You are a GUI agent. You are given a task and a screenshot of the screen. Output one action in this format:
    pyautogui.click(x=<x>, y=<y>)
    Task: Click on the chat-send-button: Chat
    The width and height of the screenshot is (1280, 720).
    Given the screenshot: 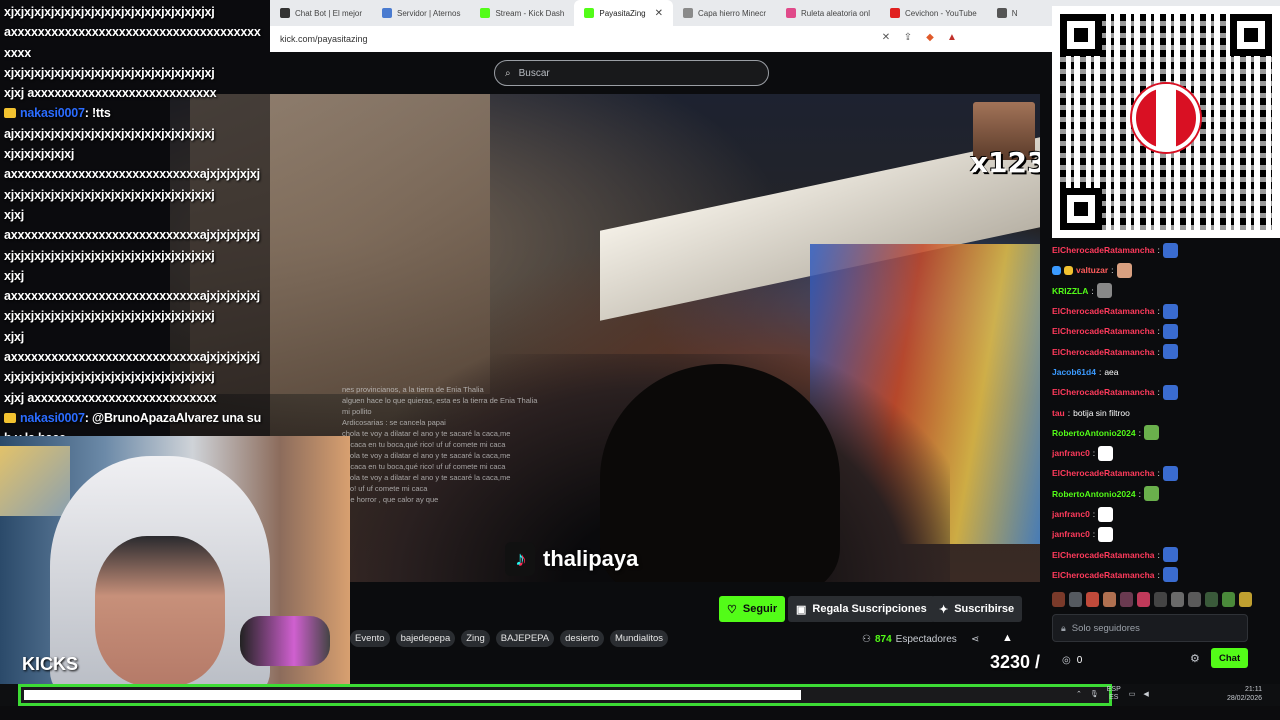 What is the action you would take?
    pyautogui.click(x=1230, y=658)
    